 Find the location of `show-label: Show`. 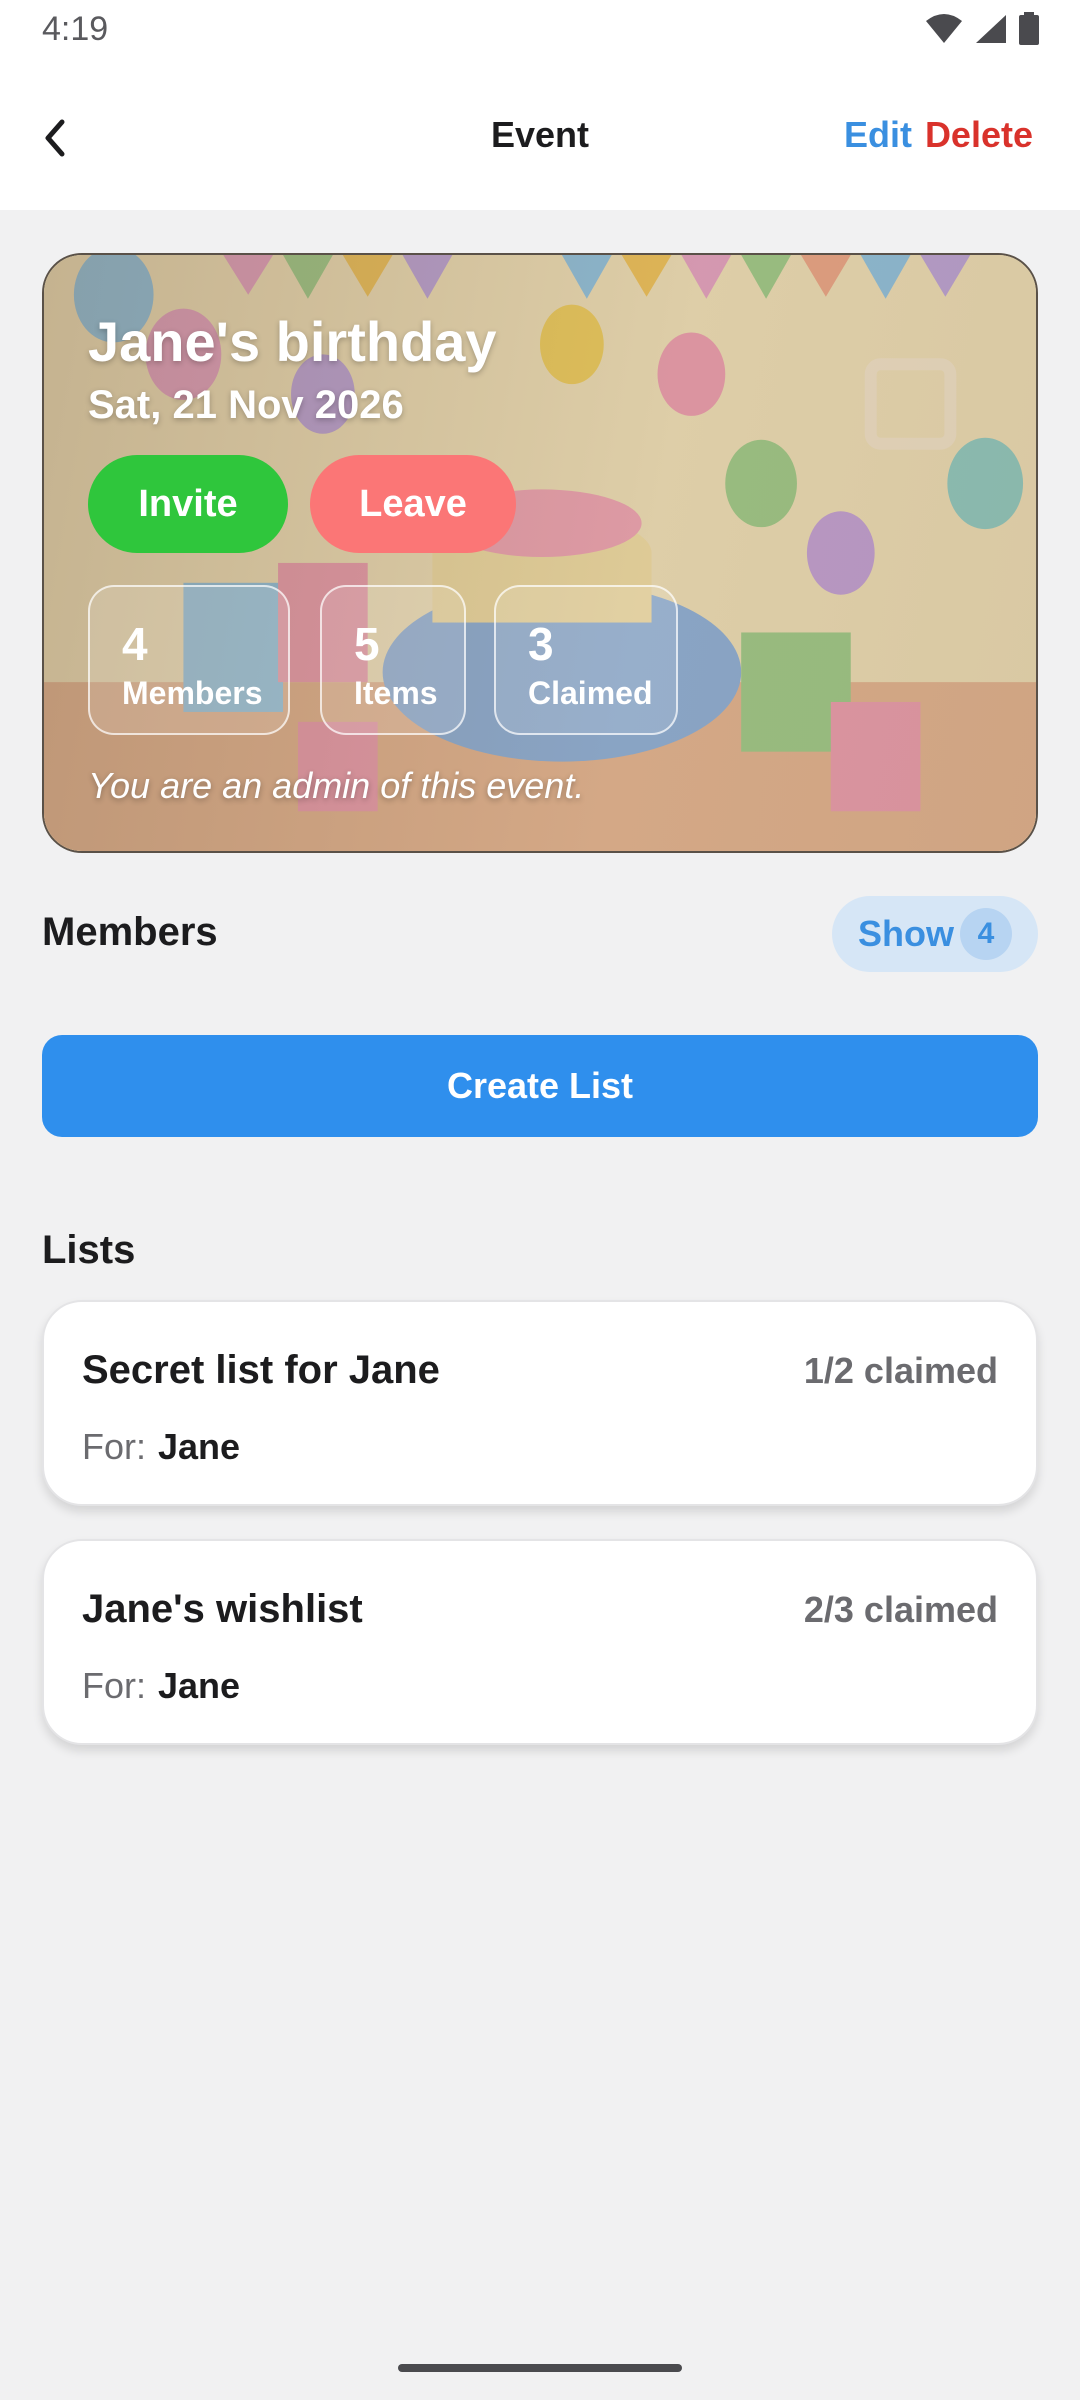

show-label: Show is located at coordinates (906, 933).